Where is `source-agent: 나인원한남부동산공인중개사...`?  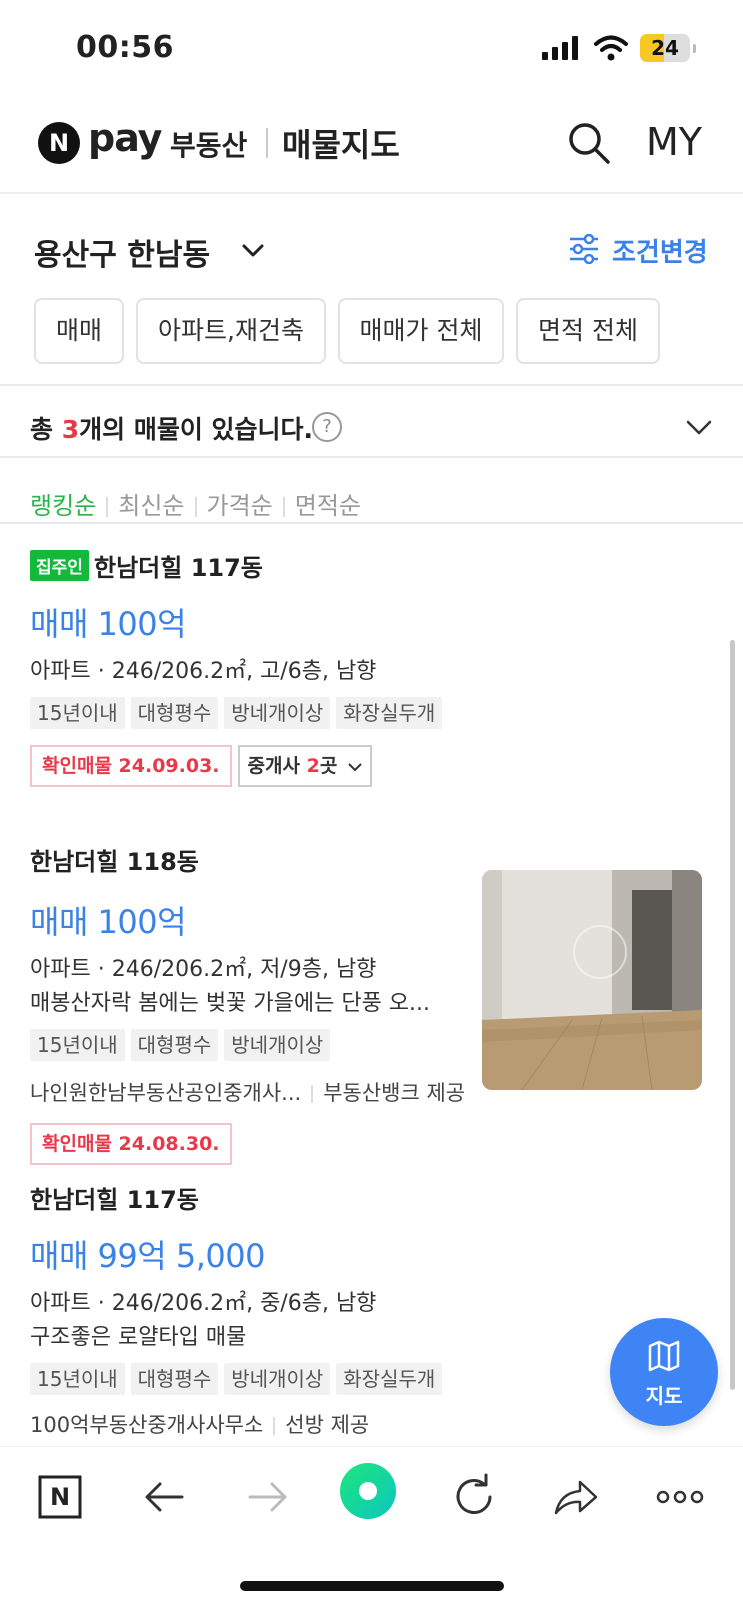 source-agent: 나인원한남부동산공인중개사... is located at coordinates (166, 1093).